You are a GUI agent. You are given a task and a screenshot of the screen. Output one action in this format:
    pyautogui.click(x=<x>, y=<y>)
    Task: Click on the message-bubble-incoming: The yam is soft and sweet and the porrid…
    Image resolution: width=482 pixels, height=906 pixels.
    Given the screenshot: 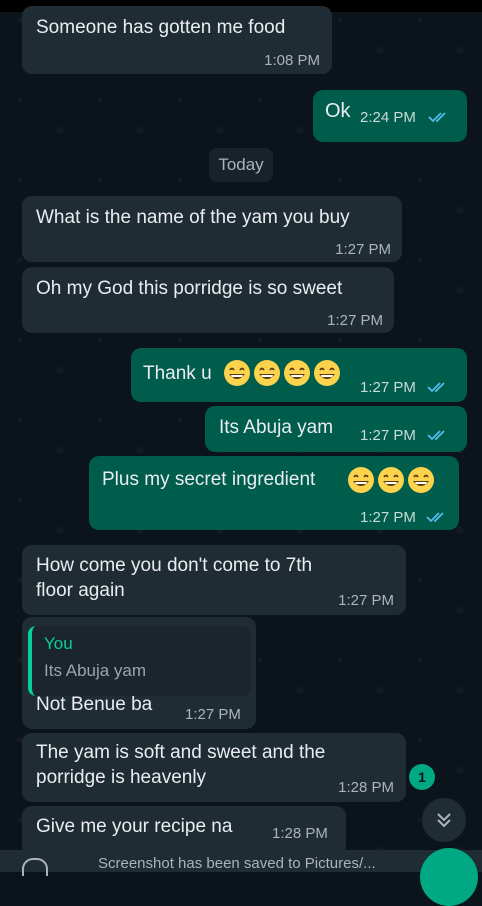 What is the action you would take?
    pyautogui.click(x=214, y=767)
    